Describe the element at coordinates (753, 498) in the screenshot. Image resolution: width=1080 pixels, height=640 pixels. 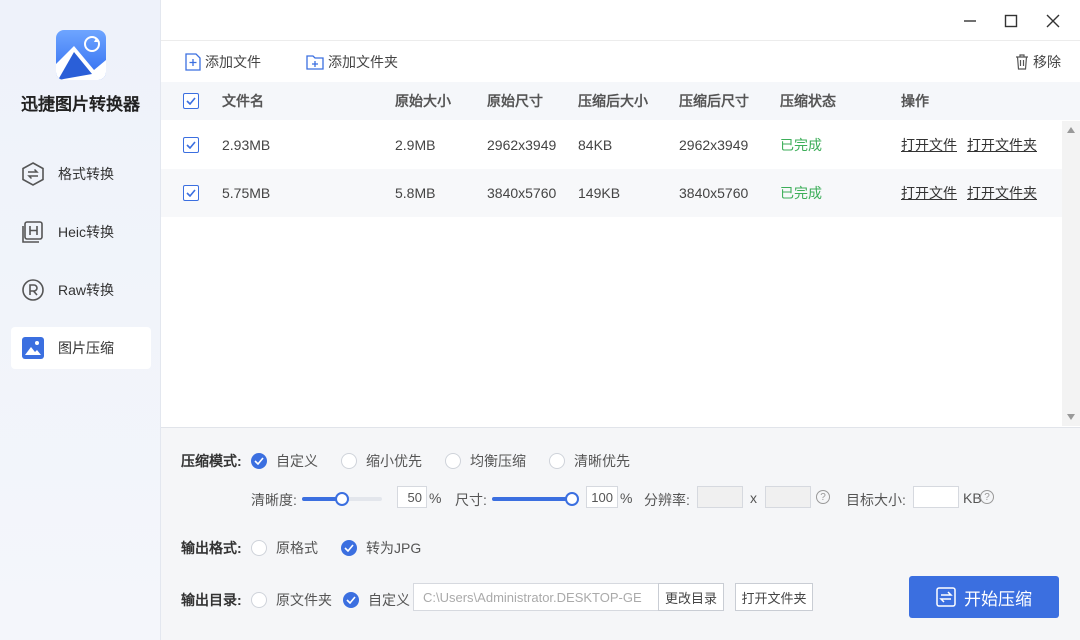
I see `times-label: x` at that location.